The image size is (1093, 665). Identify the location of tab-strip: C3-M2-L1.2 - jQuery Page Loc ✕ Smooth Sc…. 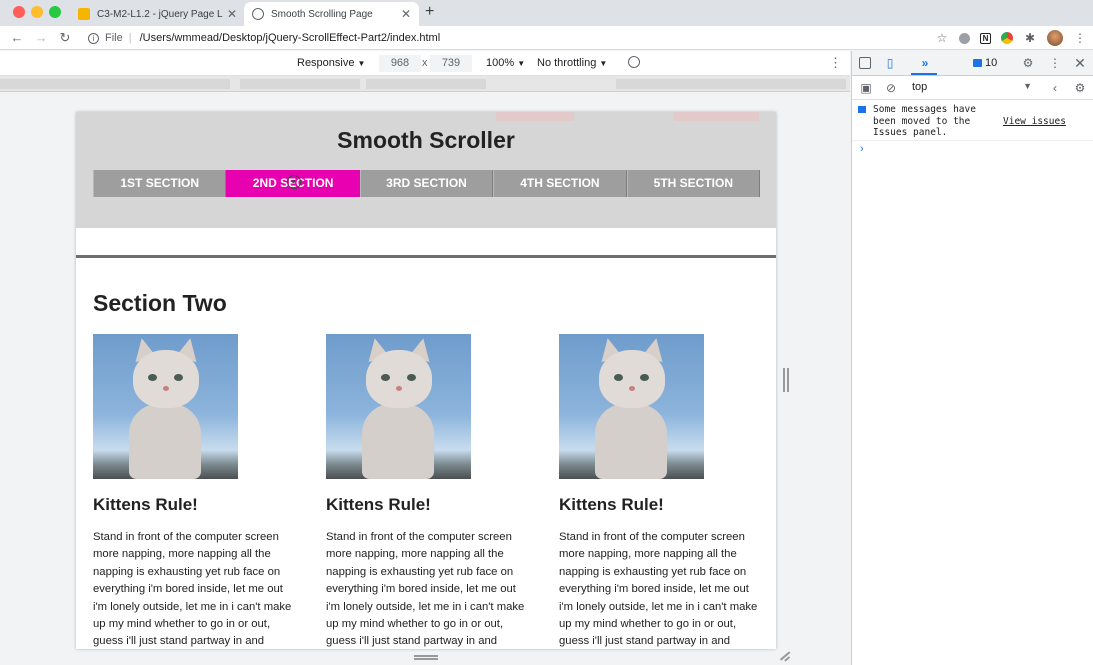
(546, 13).